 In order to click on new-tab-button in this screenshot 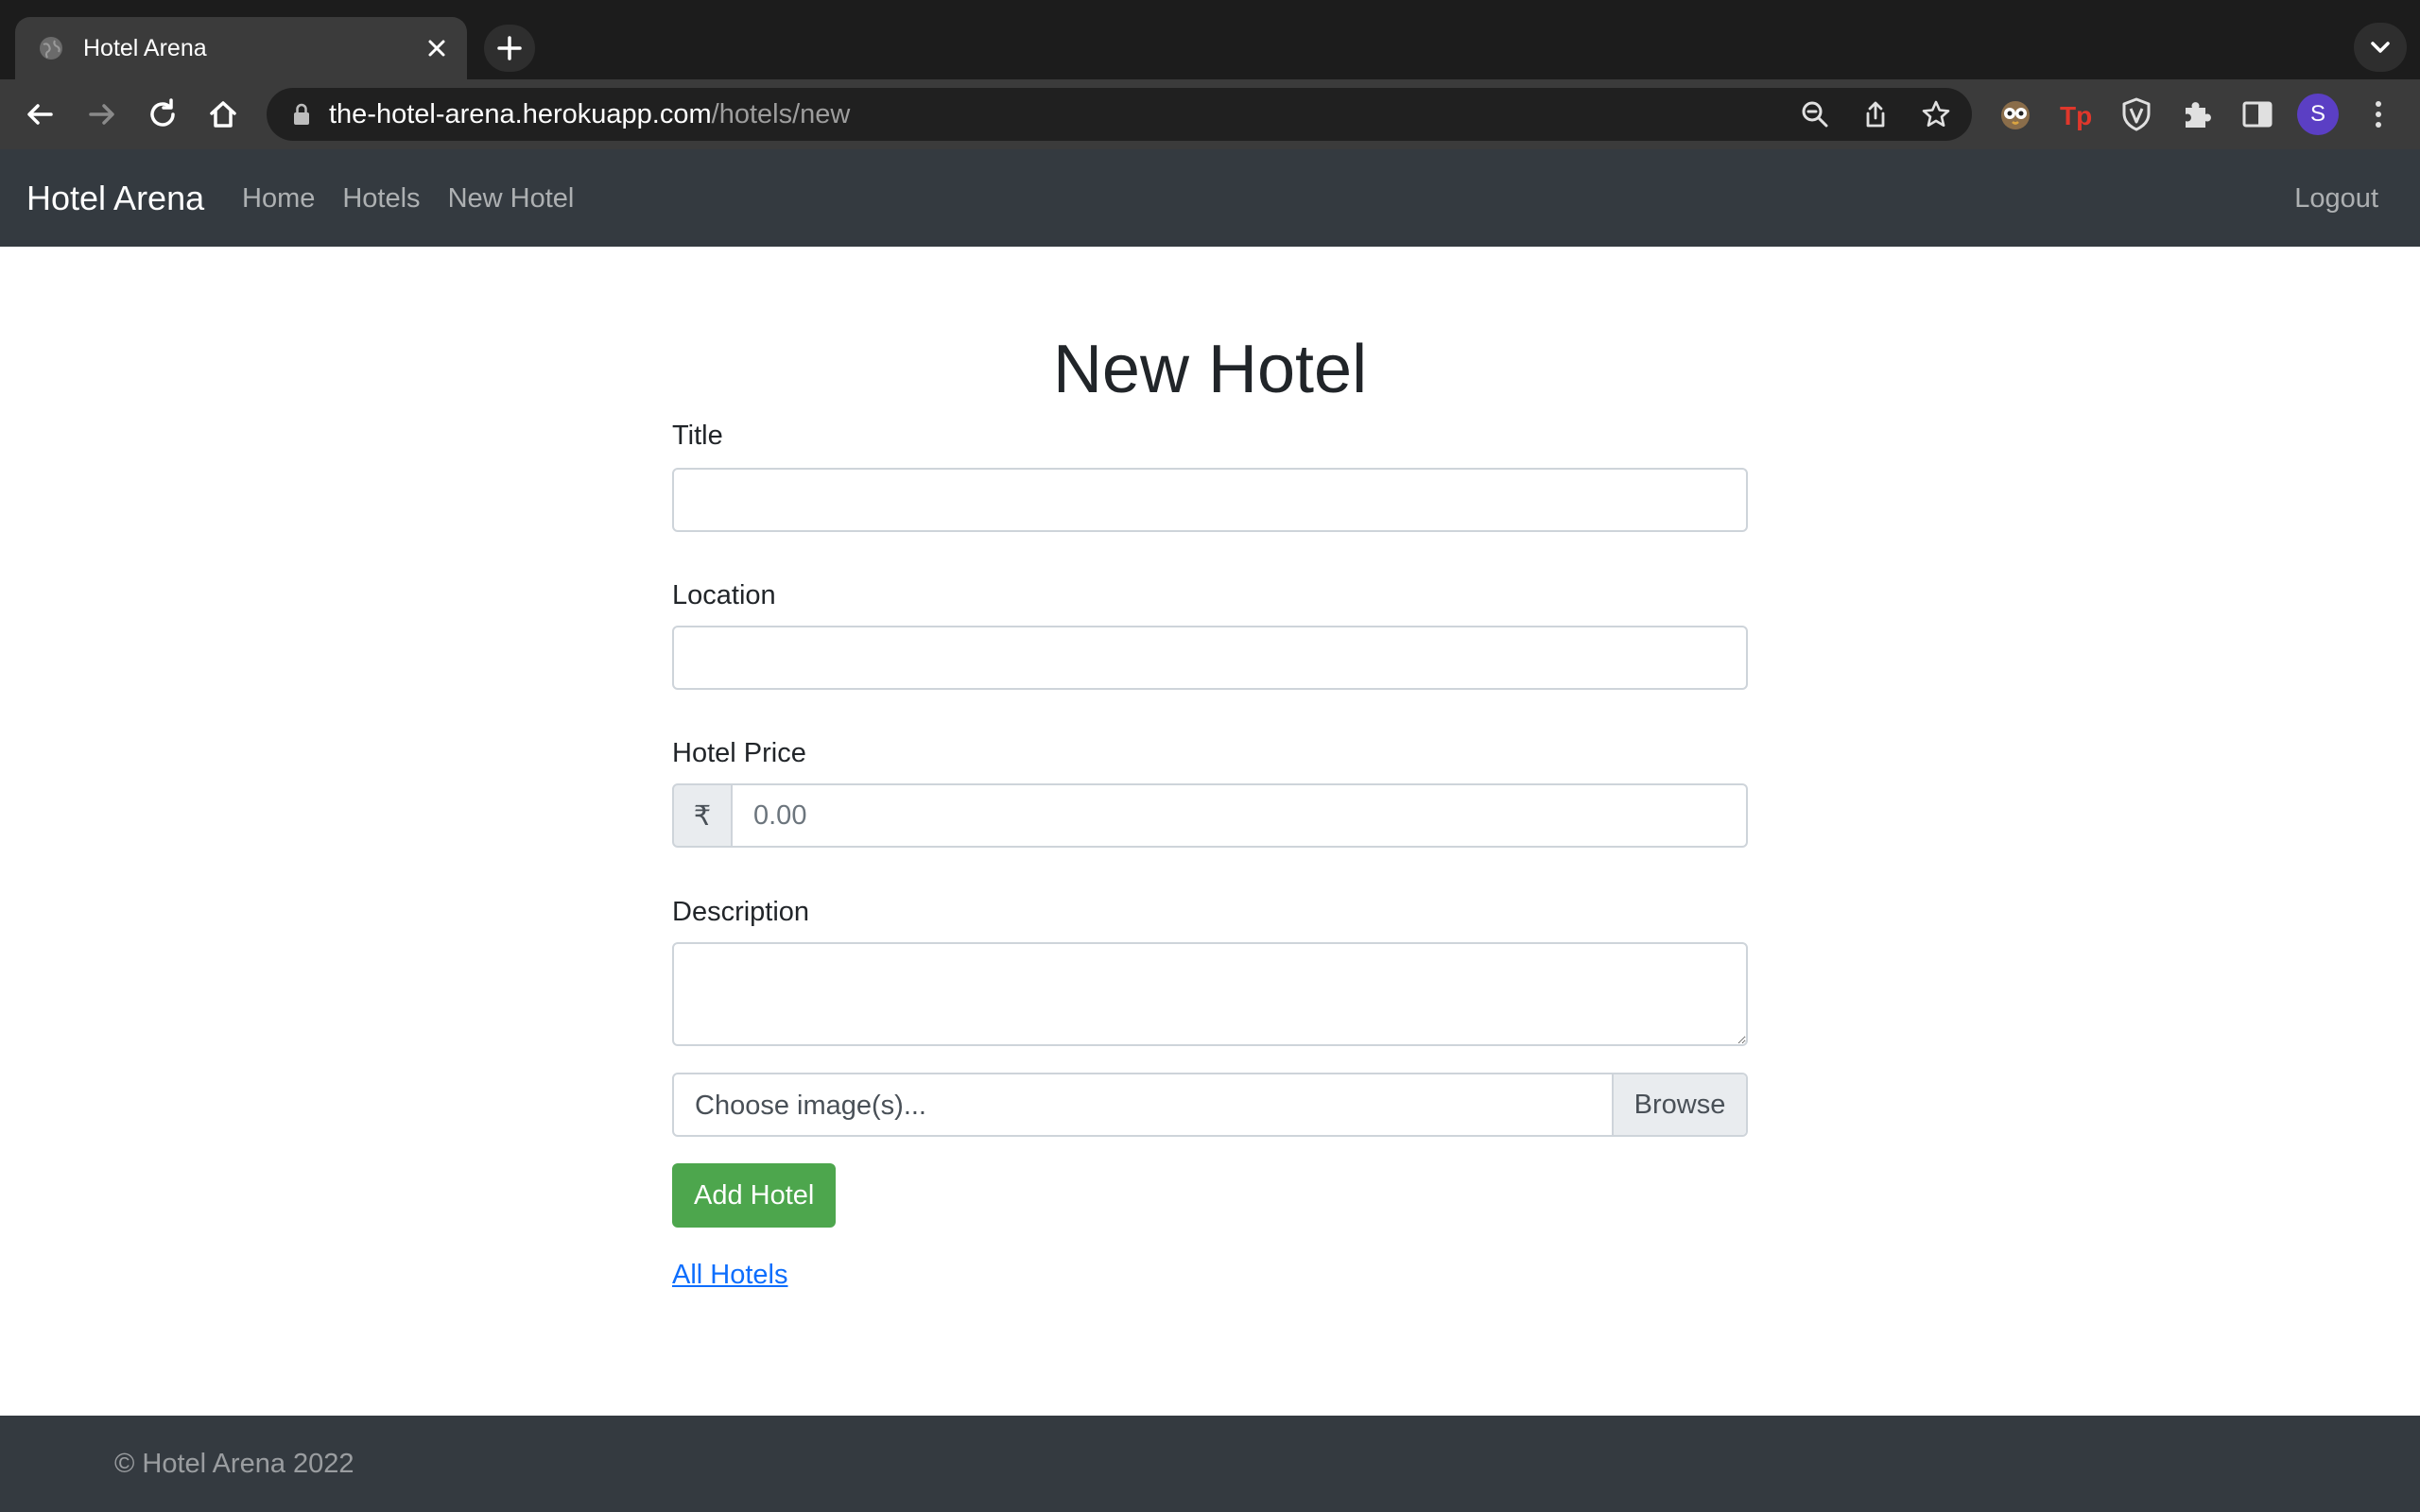, I will do `click(509, 48)`.